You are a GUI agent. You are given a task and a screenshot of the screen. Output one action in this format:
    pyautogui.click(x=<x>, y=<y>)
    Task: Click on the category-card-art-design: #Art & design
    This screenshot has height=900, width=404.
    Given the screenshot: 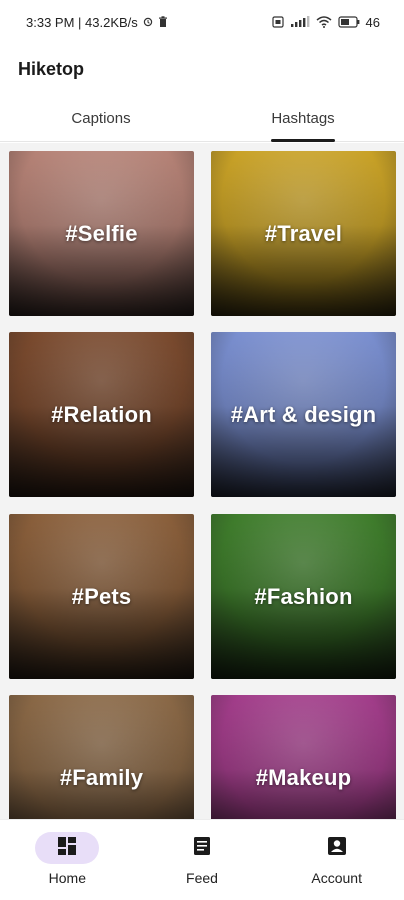 What is the action you would take?
    pyautogui.click(x=303, y=414)
    